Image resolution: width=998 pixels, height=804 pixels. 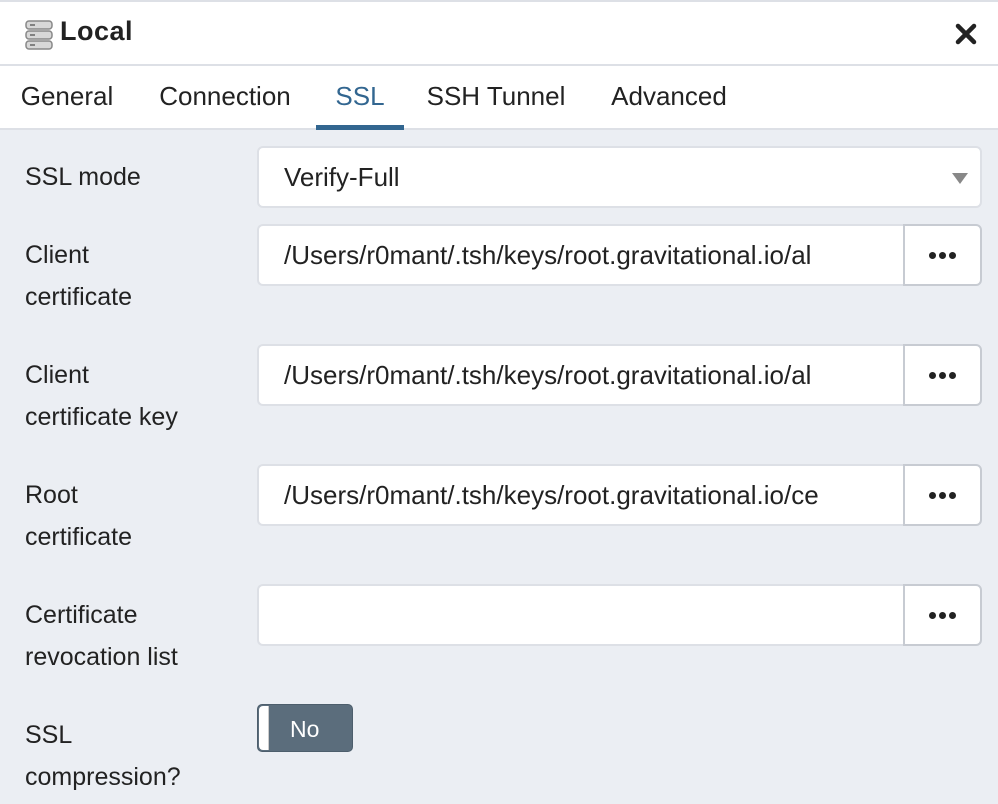 What do you see at coordinates (101, 417) in the screenshot?
I see `label-line: certificate key` at bounding box center [101, 417].